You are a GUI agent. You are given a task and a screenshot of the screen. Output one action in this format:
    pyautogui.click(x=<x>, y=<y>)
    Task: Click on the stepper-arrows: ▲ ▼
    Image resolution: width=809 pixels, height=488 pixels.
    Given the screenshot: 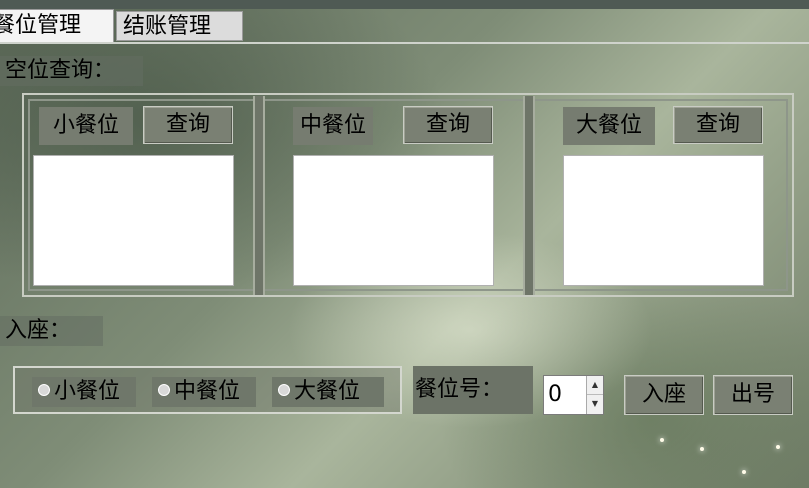 What is the action you would take?
    pyautogui.click(x=594, y=395)
    